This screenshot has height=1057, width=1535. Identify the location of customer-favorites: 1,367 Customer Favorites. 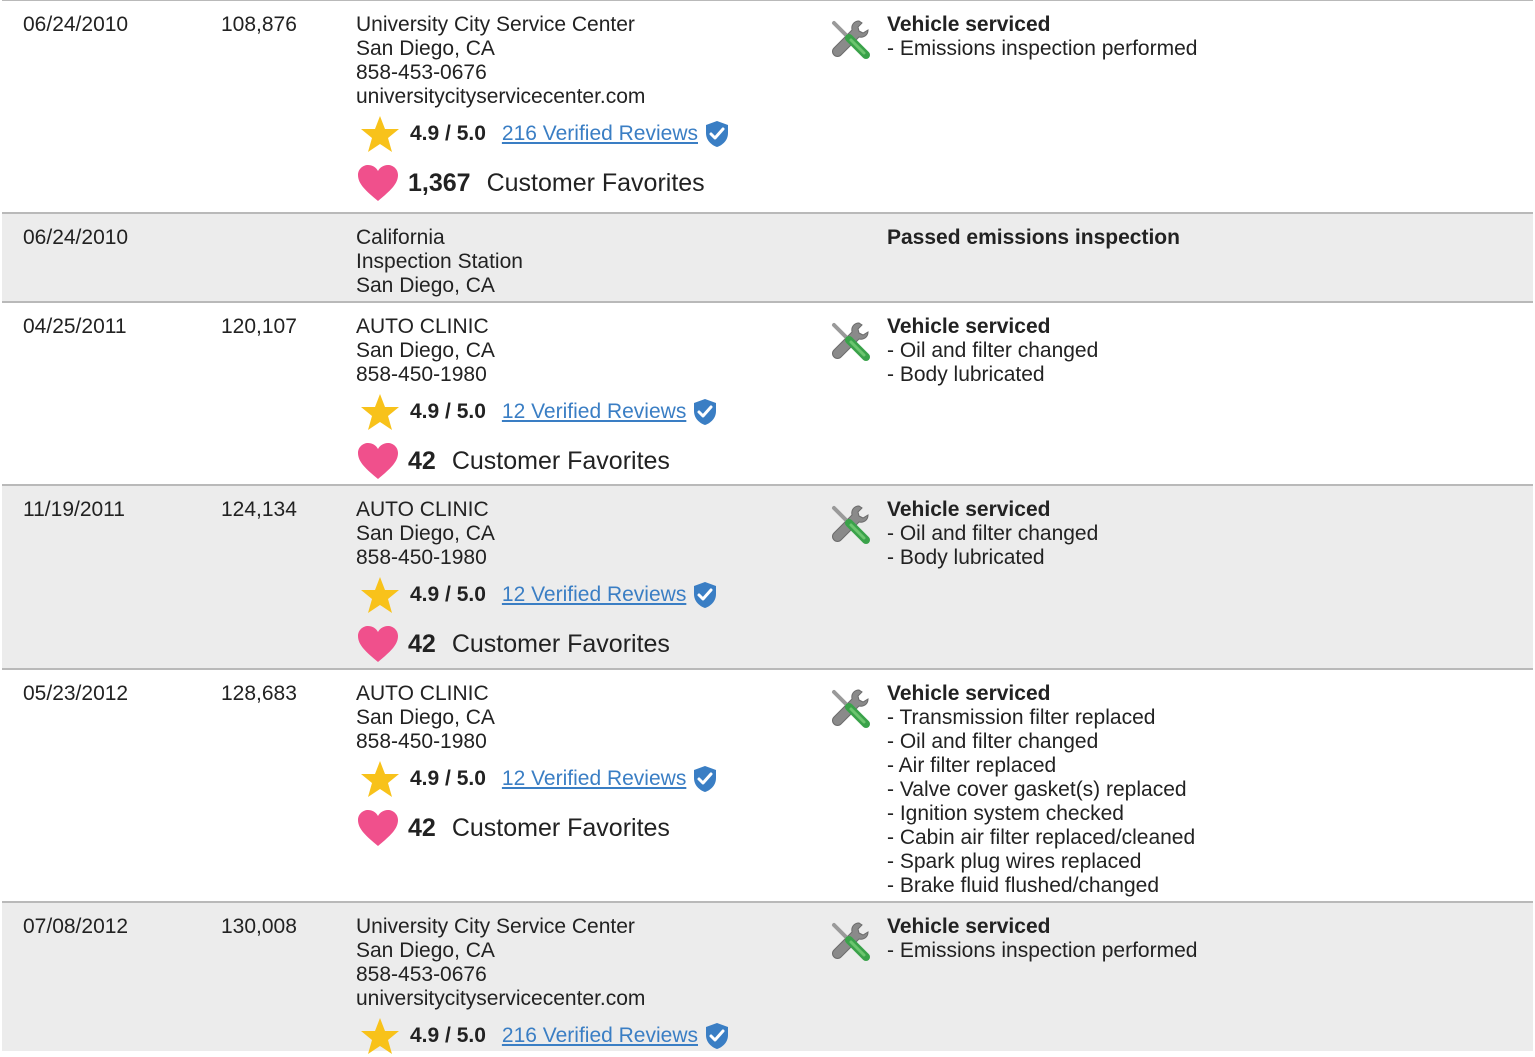
(581, 183).